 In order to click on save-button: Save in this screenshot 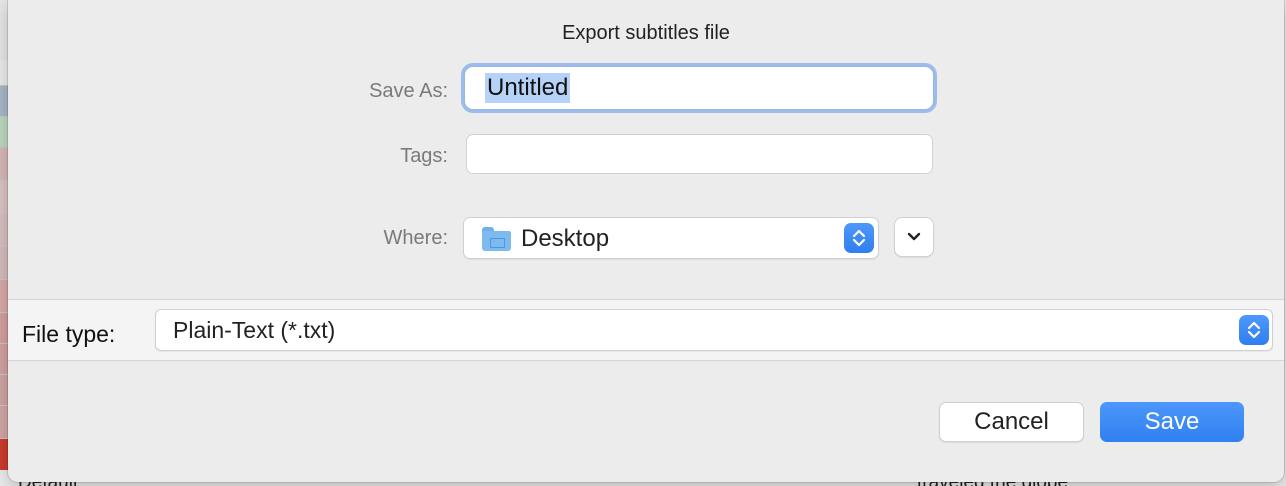, I will do `click(1172, 422)`.